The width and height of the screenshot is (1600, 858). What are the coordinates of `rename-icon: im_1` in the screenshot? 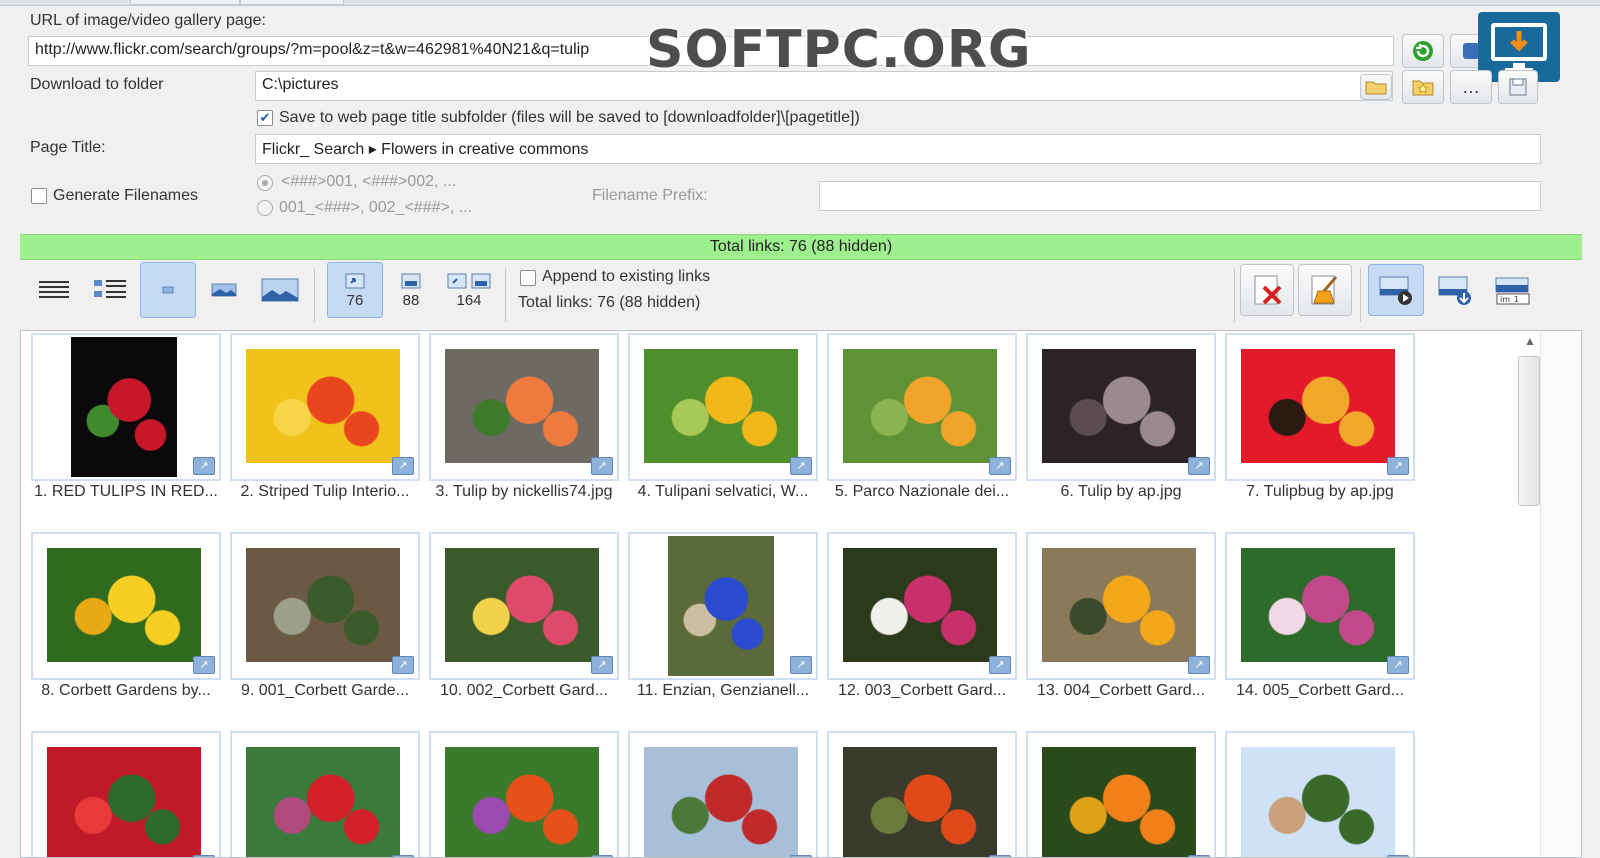 It's located at (1512, 291).